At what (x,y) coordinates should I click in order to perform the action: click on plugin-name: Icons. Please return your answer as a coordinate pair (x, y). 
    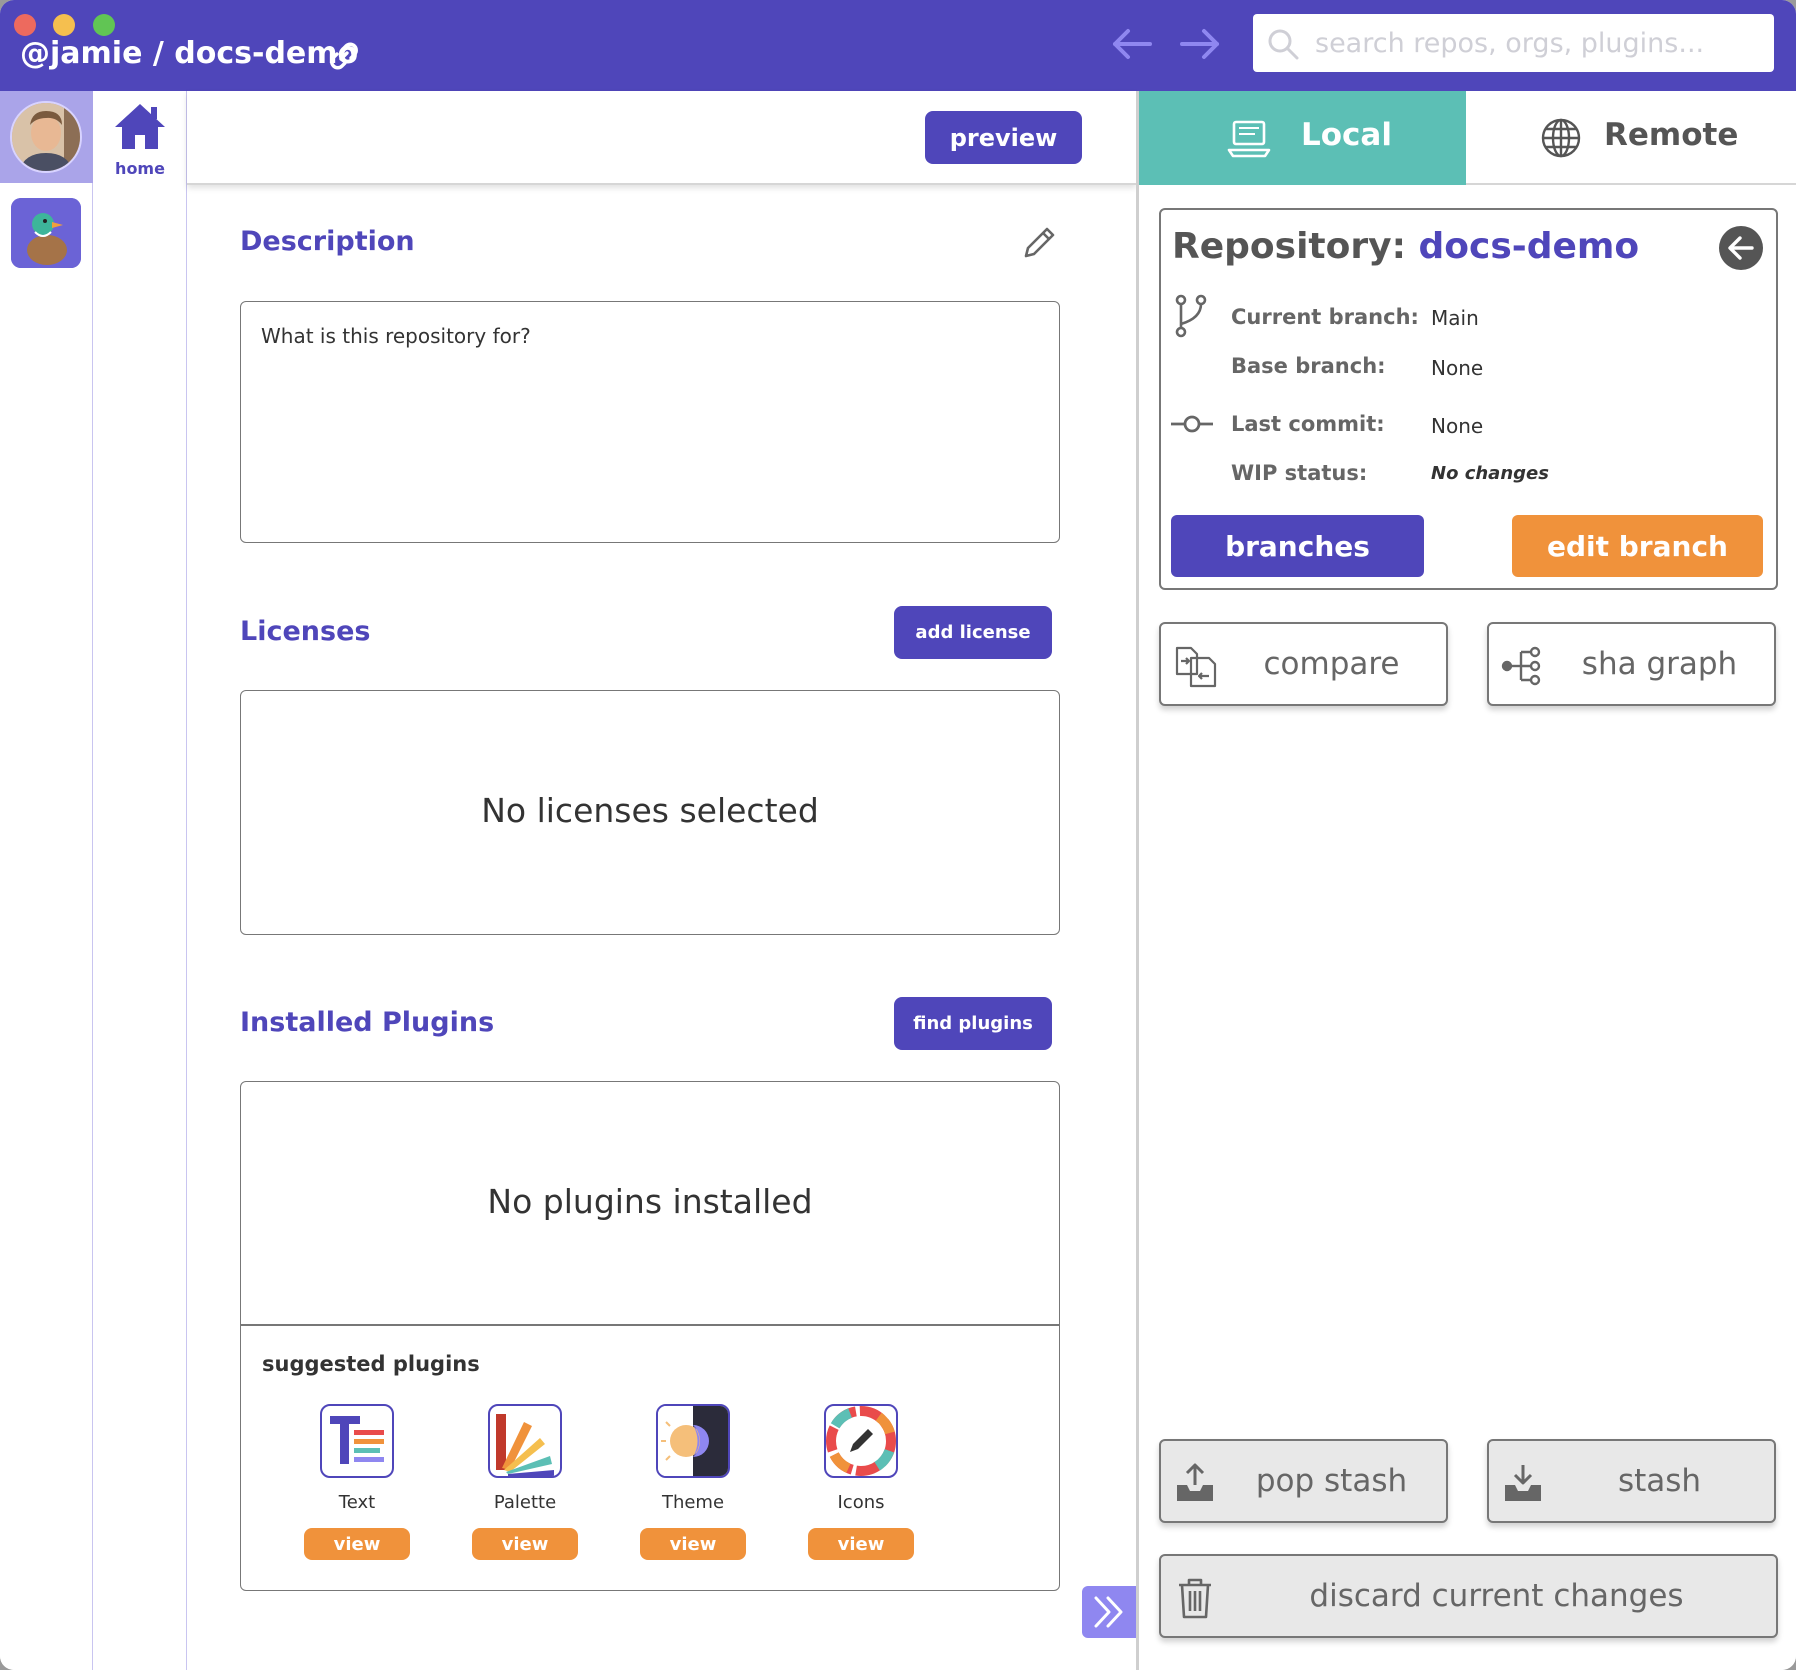
    Looking at the image, I should click on (861, 1502).